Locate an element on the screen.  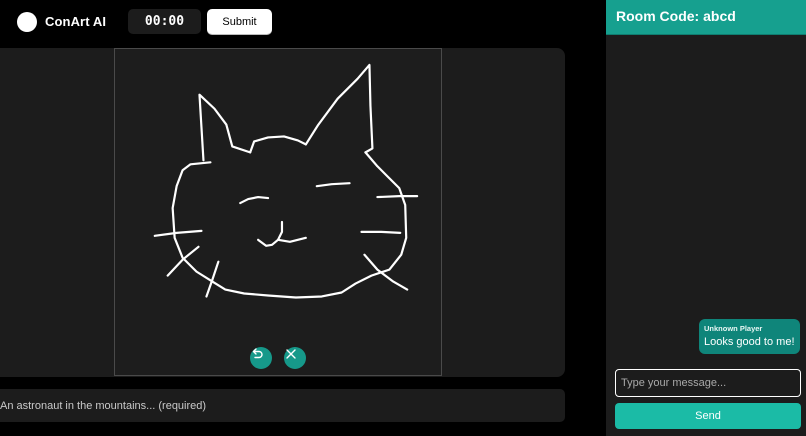
brand-name: ConArt AI is located at coordinates (76, 21).